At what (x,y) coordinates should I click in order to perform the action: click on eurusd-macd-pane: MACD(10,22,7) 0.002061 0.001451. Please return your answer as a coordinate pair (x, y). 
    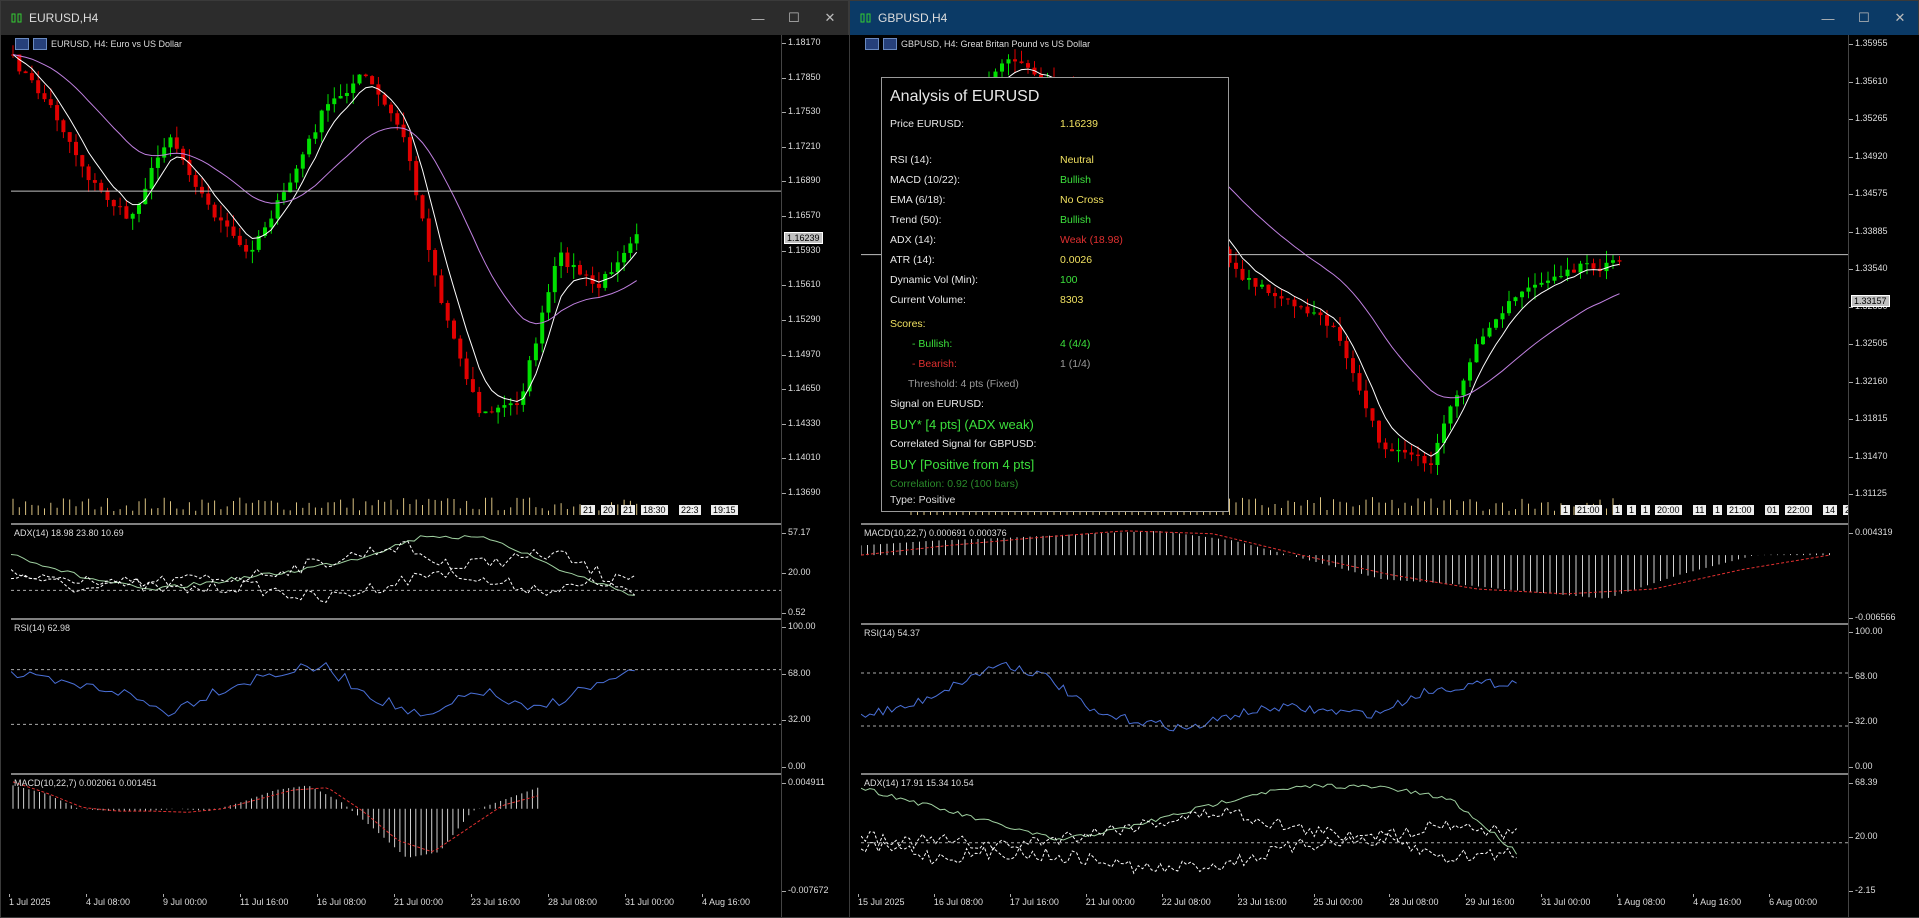
    Looking at the image, I should click on (396, 834).